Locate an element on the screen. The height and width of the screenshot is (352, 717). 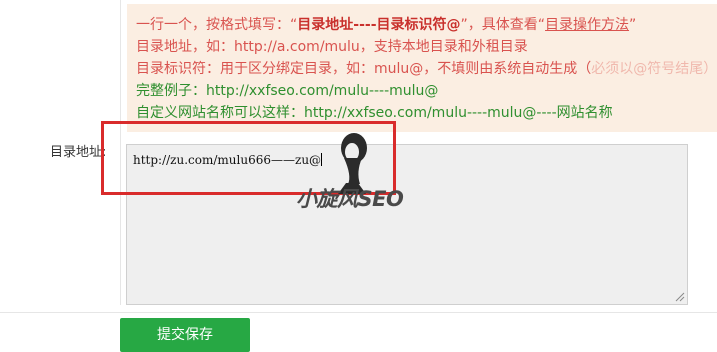
panel-divider is located at coordinates (120, 152).